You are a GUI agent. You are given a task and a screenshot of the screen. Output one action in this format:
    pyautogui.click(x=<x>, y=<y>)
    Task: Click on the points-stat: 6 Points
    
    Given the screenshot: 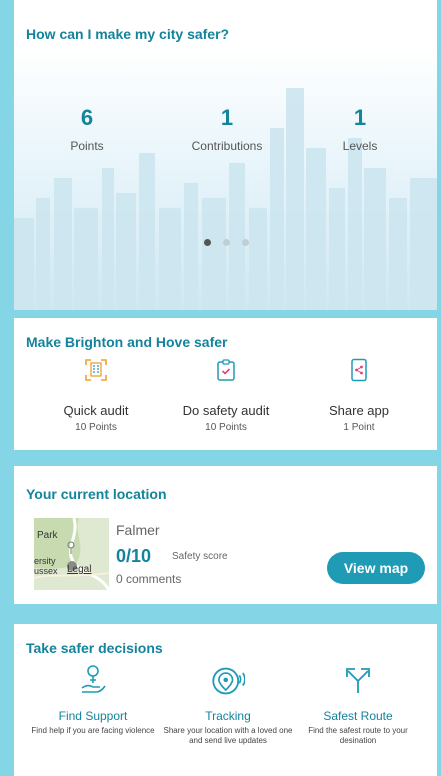 What is the action you would take?
    pyautogui.click(x=87, y=129)
    